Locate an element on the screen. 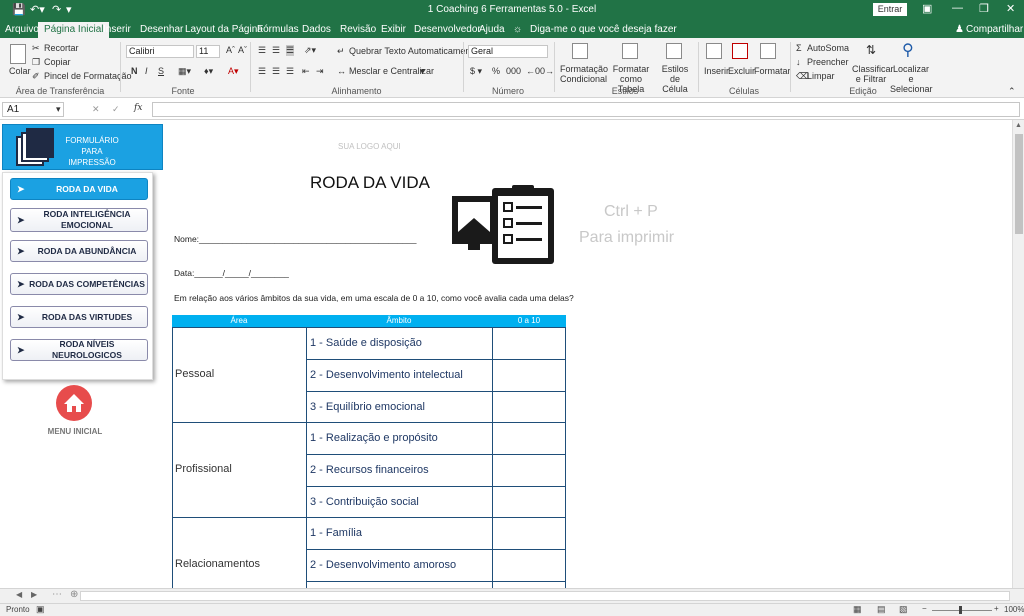 This screenshot has height=616, width=1024. format-painter-button: Pincel de Formatação is located at coordinates (88, 76).